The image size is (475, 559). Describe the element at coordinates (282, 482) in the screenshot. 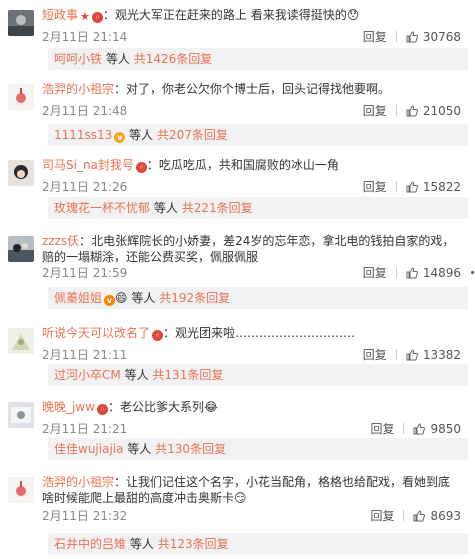

I see `comment-text: ：让我们记住这个名字，小花当配角，格格也给配戏，看她到底` at that location.